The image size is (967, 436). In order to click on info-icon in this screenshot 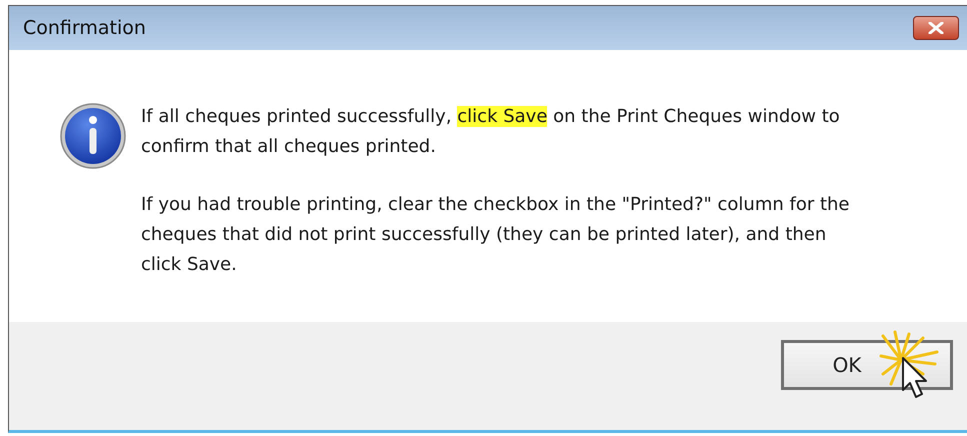, I will do `click(93, 136)`.